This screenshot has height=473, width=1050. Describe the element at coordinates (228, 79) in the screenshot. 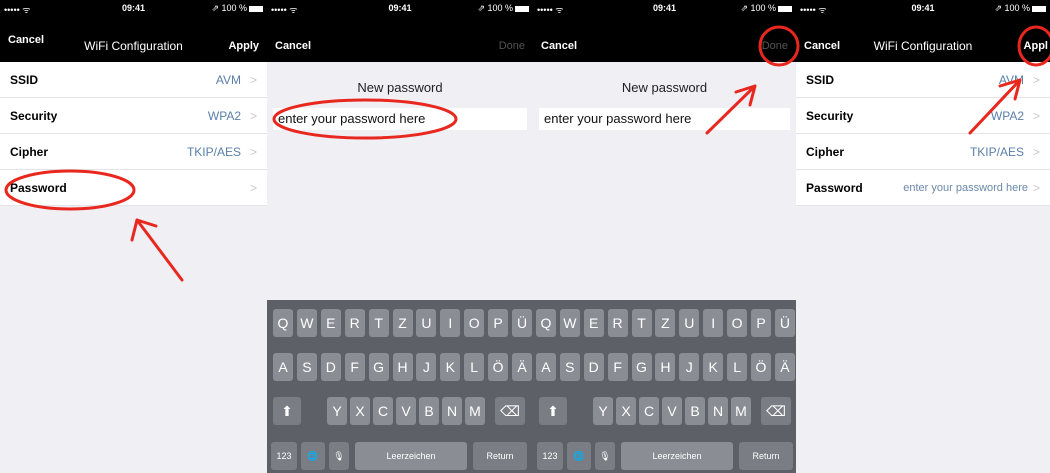

I see `row-value: AVM` at that location.